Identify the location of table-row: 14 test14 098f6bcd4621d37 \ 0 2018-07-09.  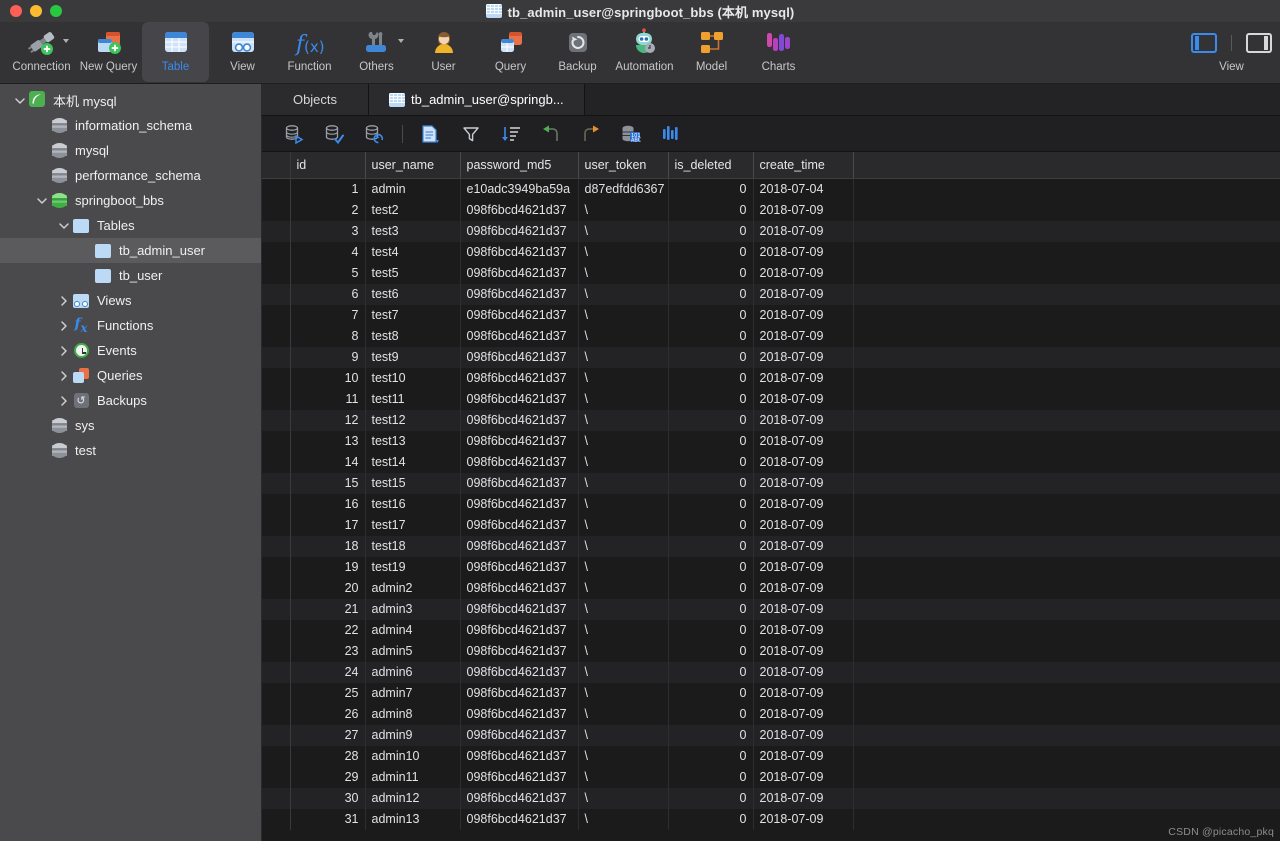
(771, 462).